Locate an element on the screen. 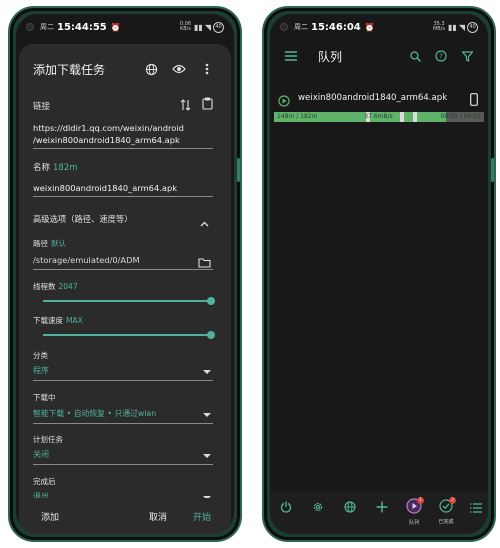 The image size is (500, 548). task-progress-bar: 149m / 182m 37.6mB/s 00:05 / 00:02 is located at coordinates (379, 117).